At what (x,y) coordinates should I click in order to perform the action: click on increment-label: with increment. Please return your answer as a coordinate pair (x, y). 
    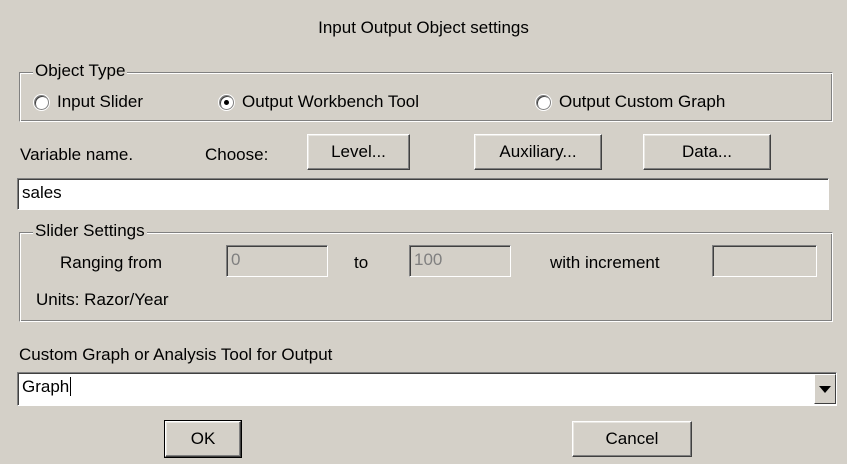
    Looking at the image, I should click on (605, 262).